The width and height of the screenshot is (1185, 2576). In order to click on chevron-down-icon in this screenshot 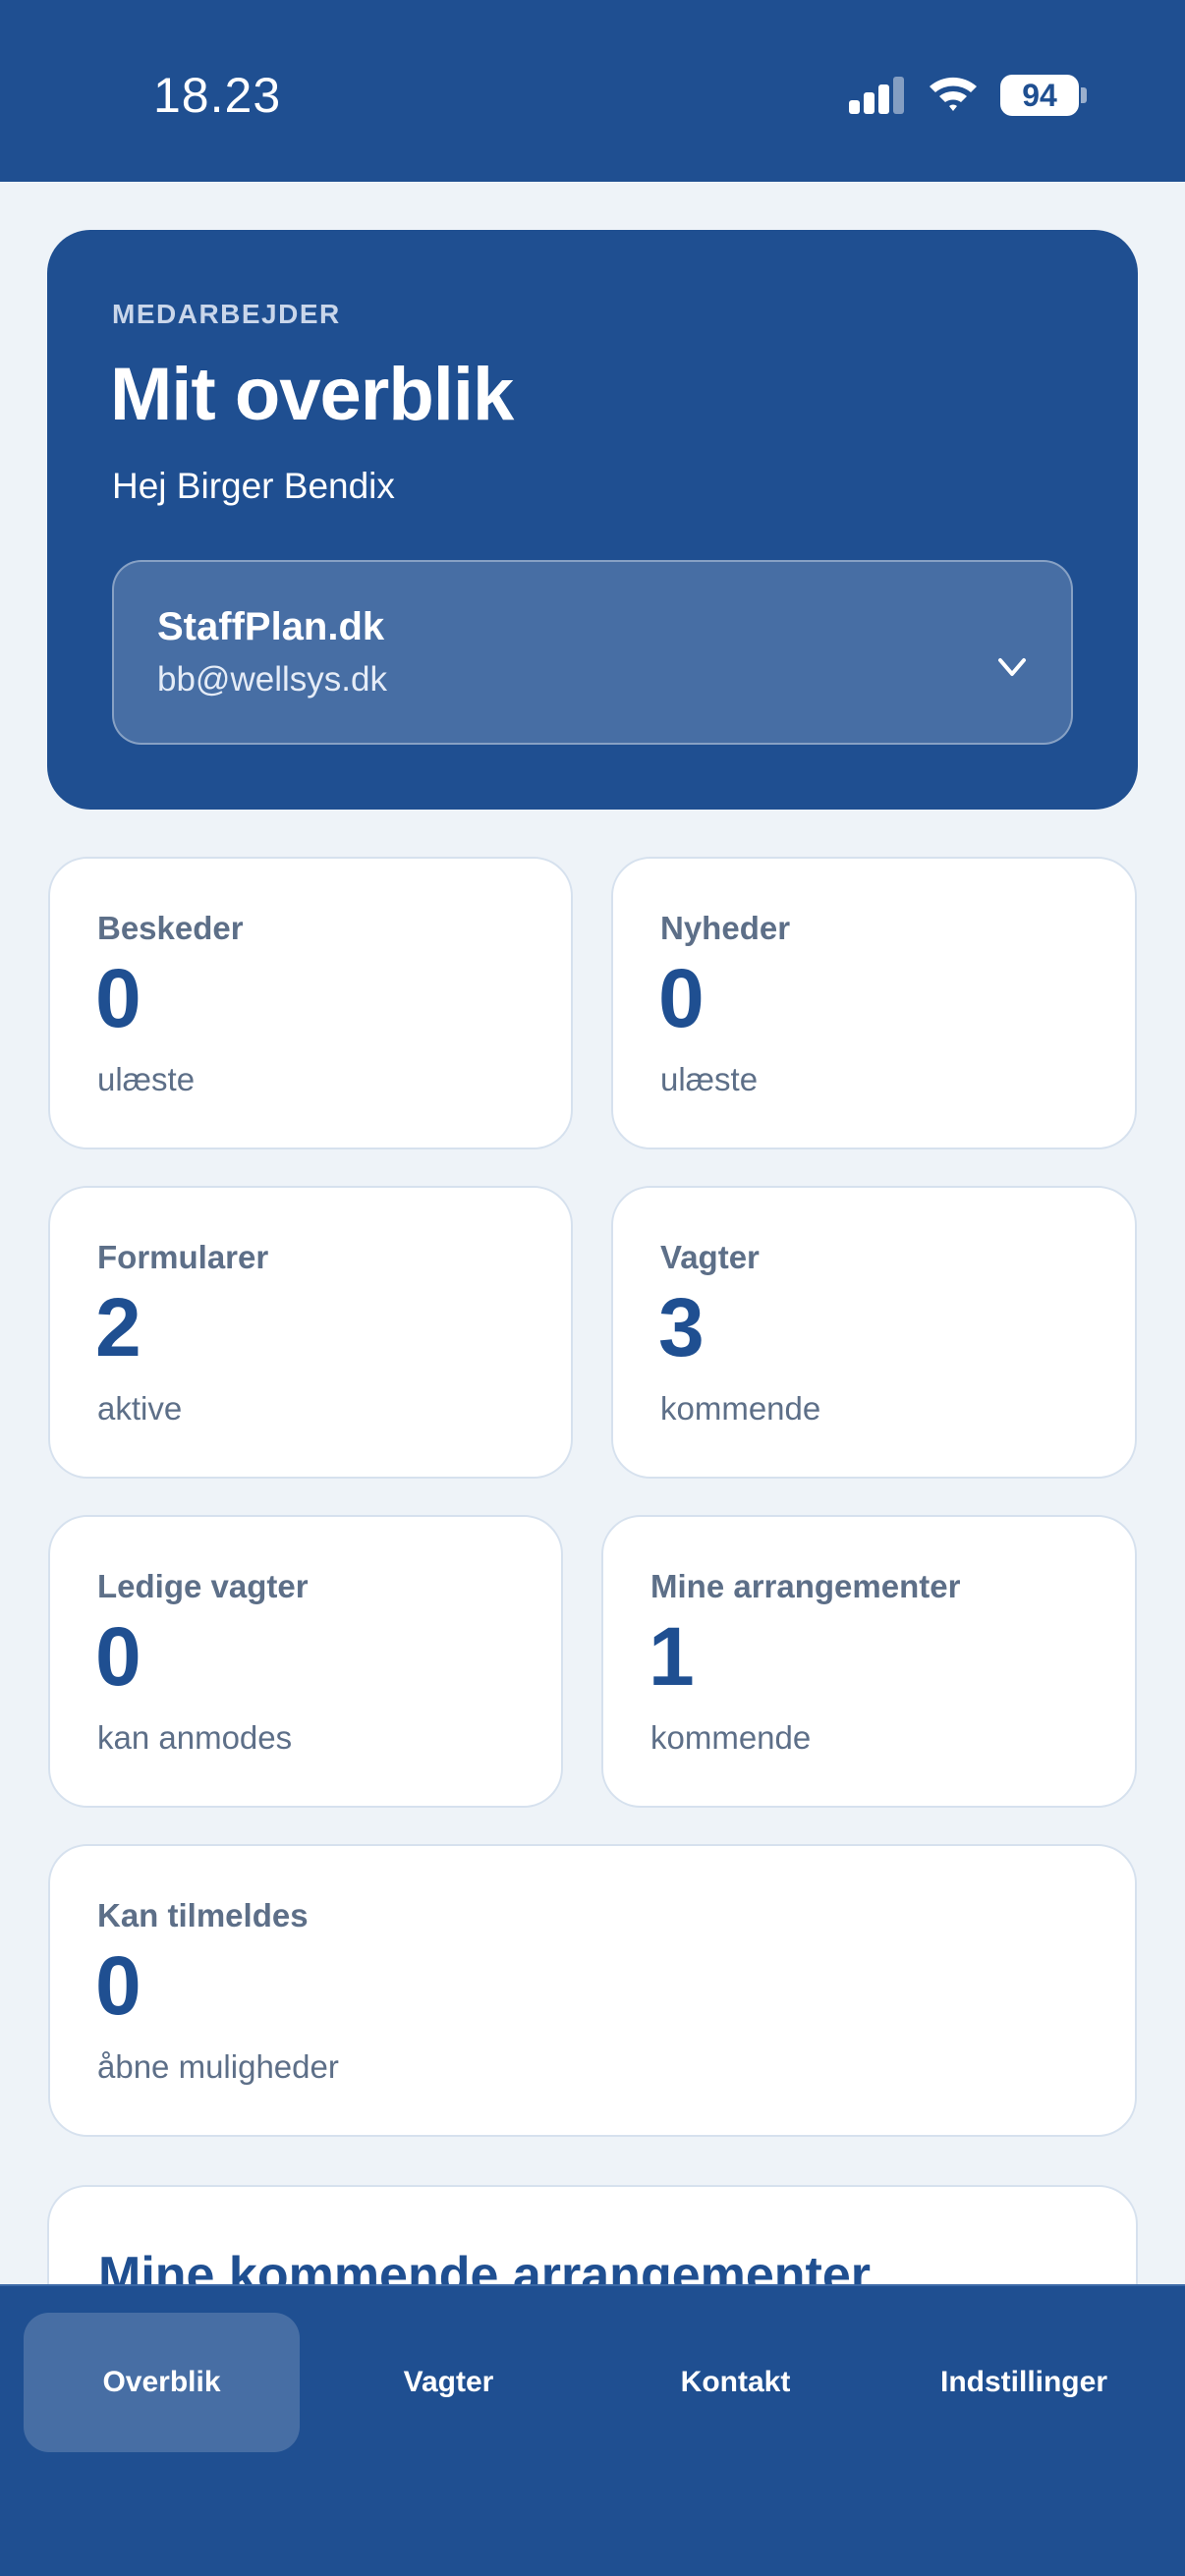, I will do `click(1012, 667)`.